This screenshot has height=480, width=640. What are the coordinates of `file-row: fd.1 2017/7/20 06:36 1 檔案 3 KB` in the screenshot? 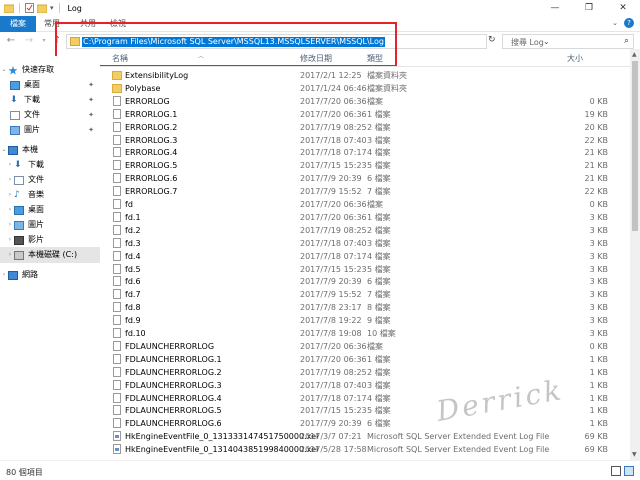 It's located at (365, 217).